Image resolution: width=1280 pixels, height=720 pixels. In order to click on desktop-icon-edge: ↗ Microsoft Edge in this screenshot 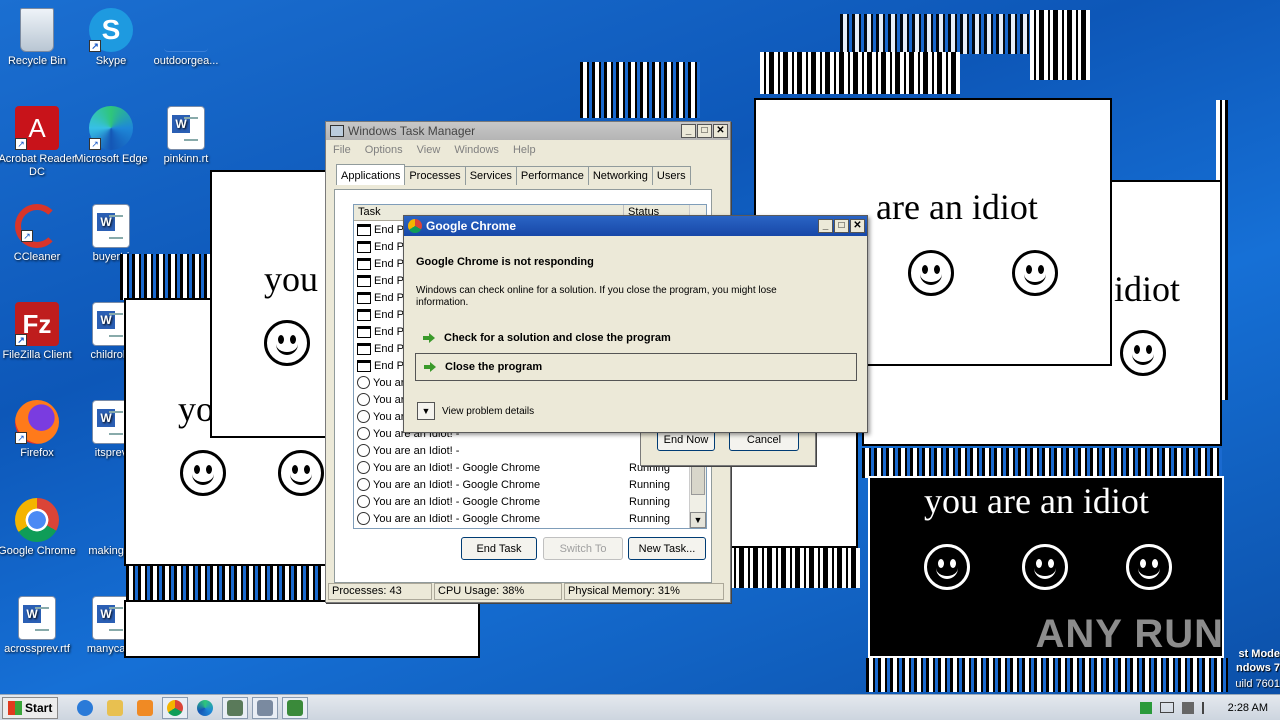, I will do `click(111, 136)`.